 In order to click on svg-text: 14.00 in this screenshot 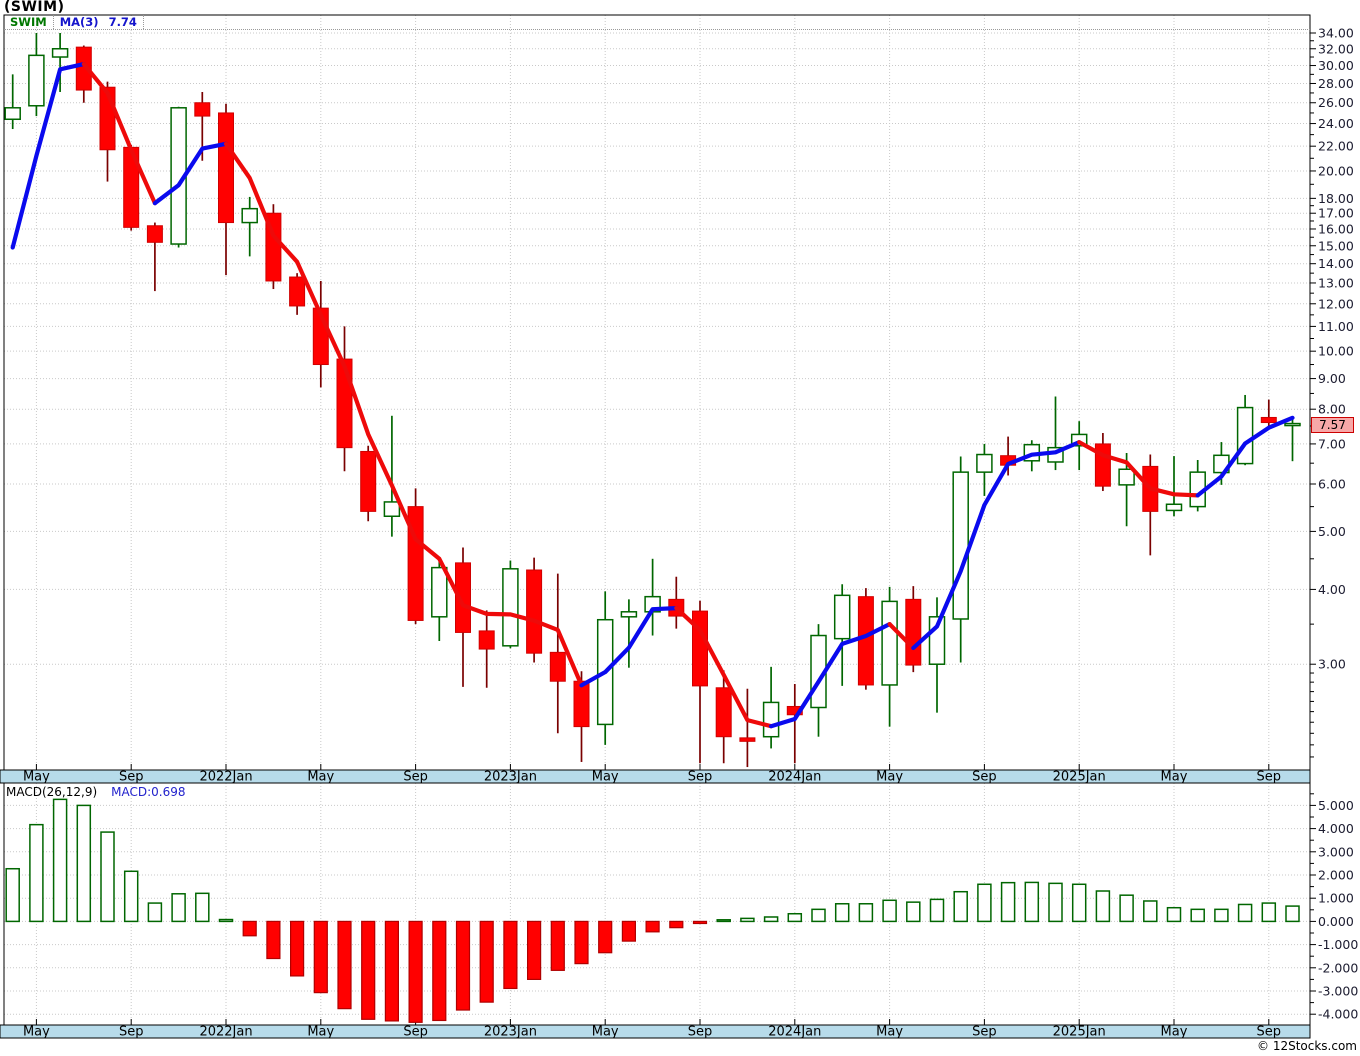, I will do `click(1336, 263)`.